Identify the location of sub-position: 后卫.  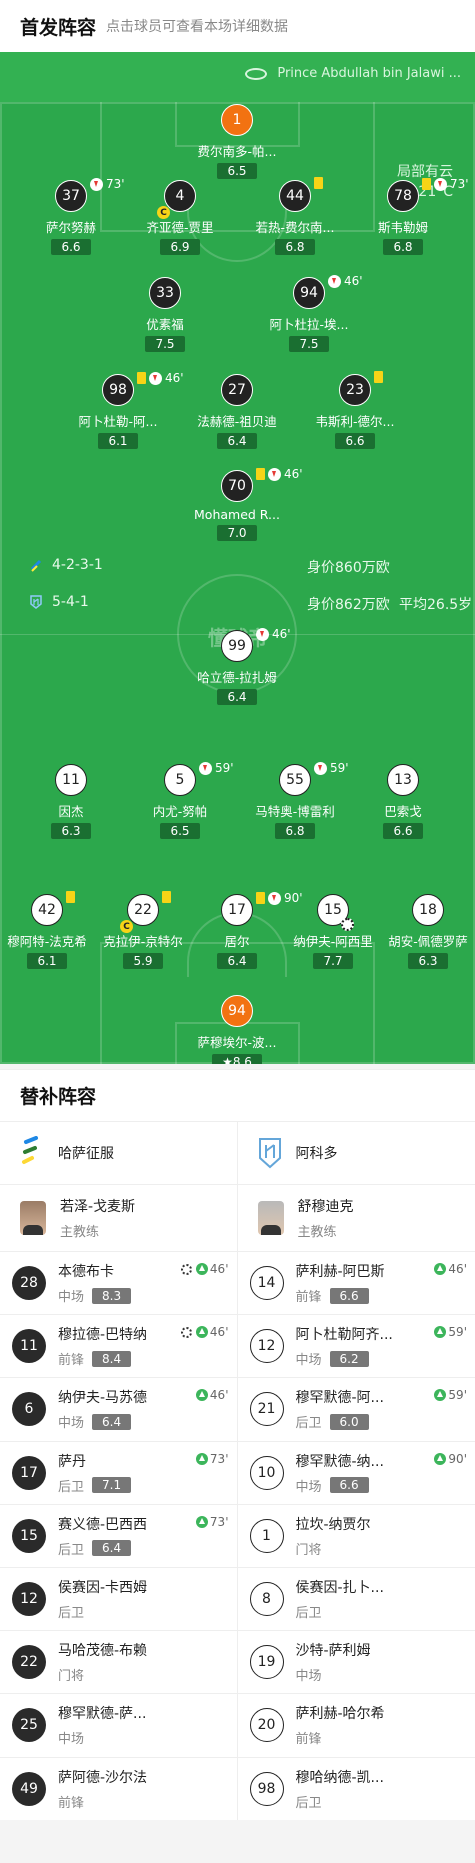
(308, 1424).